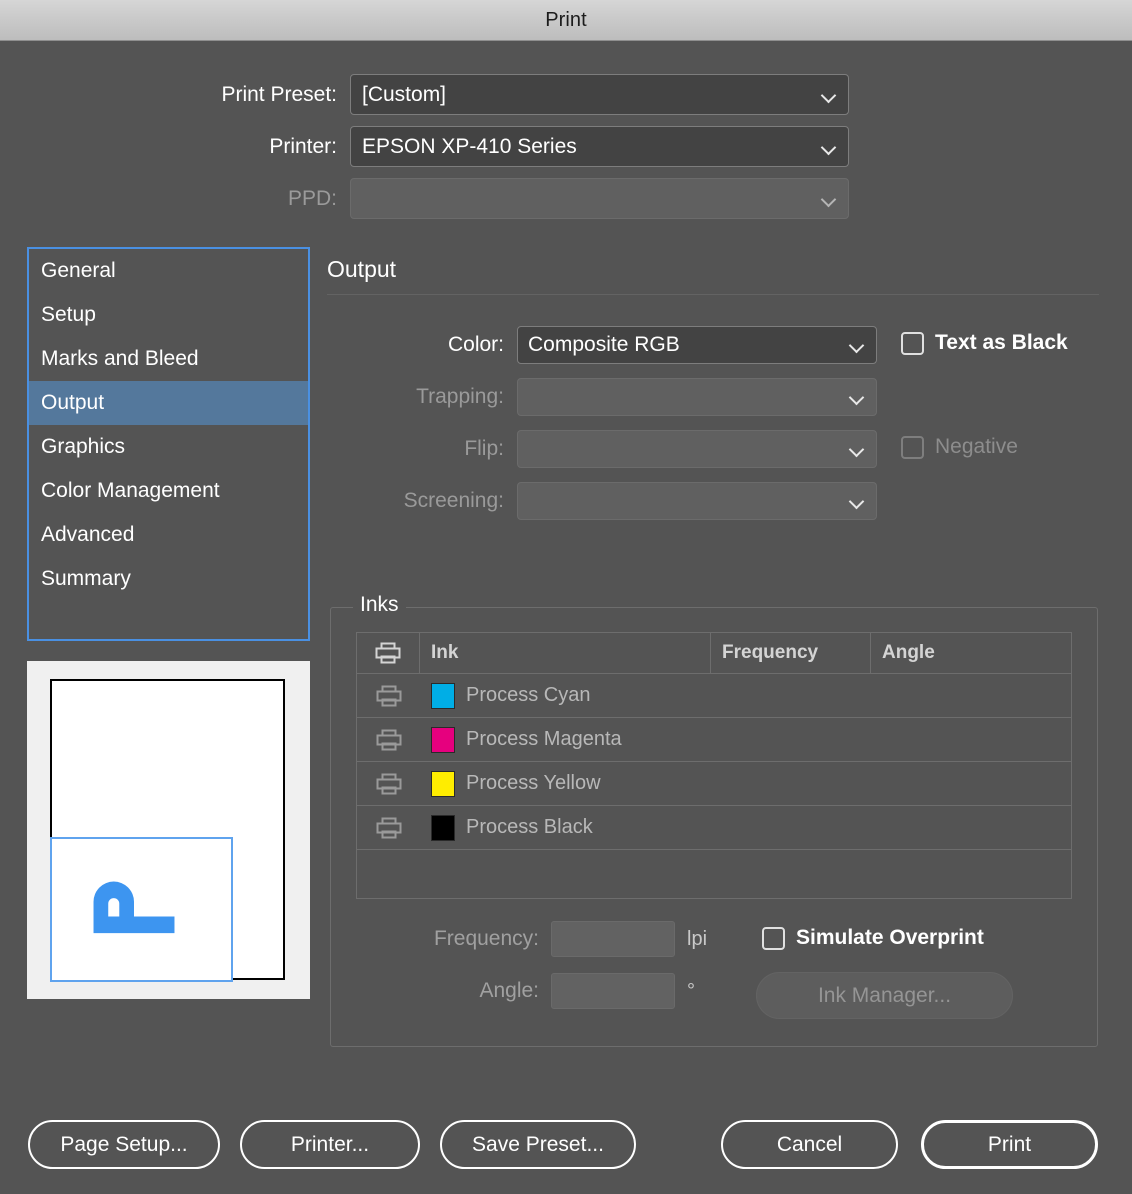 This screenshot has width=1132, height=1194. Describe the element at coordinates (566, 19) in the screenshot. I see `window-title: Print` at that location.